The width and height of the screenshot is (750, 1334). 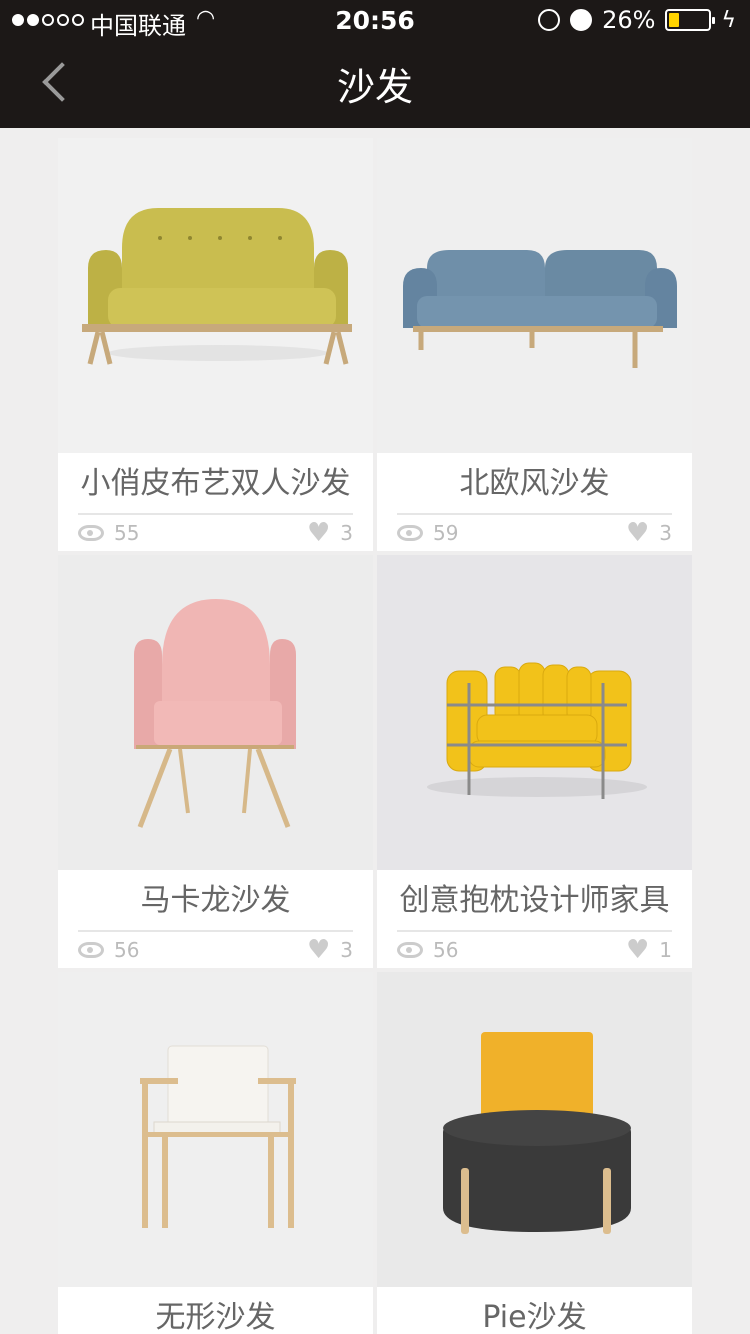 What do you see at coordinates (215, 1317) in the screenshot?
I see `product-title: 无形沙发` at bounding box center [215, 1317].